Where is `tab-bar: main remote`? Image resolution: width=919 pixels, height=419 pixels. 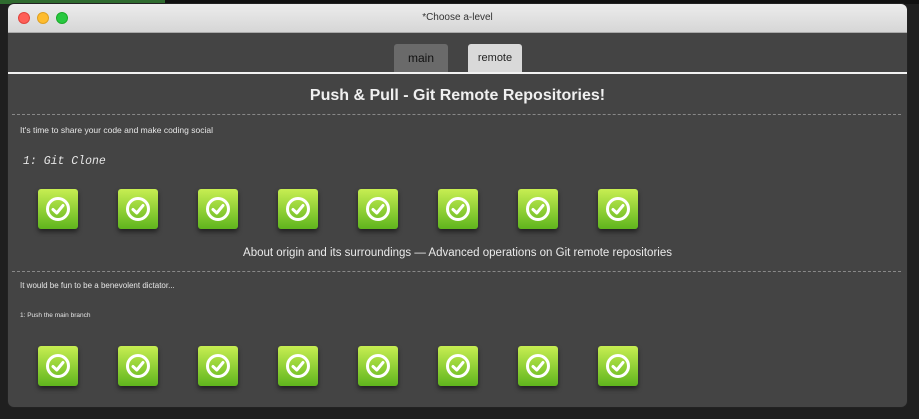
tab-bar: main remote is located at coordinates (457, 53).